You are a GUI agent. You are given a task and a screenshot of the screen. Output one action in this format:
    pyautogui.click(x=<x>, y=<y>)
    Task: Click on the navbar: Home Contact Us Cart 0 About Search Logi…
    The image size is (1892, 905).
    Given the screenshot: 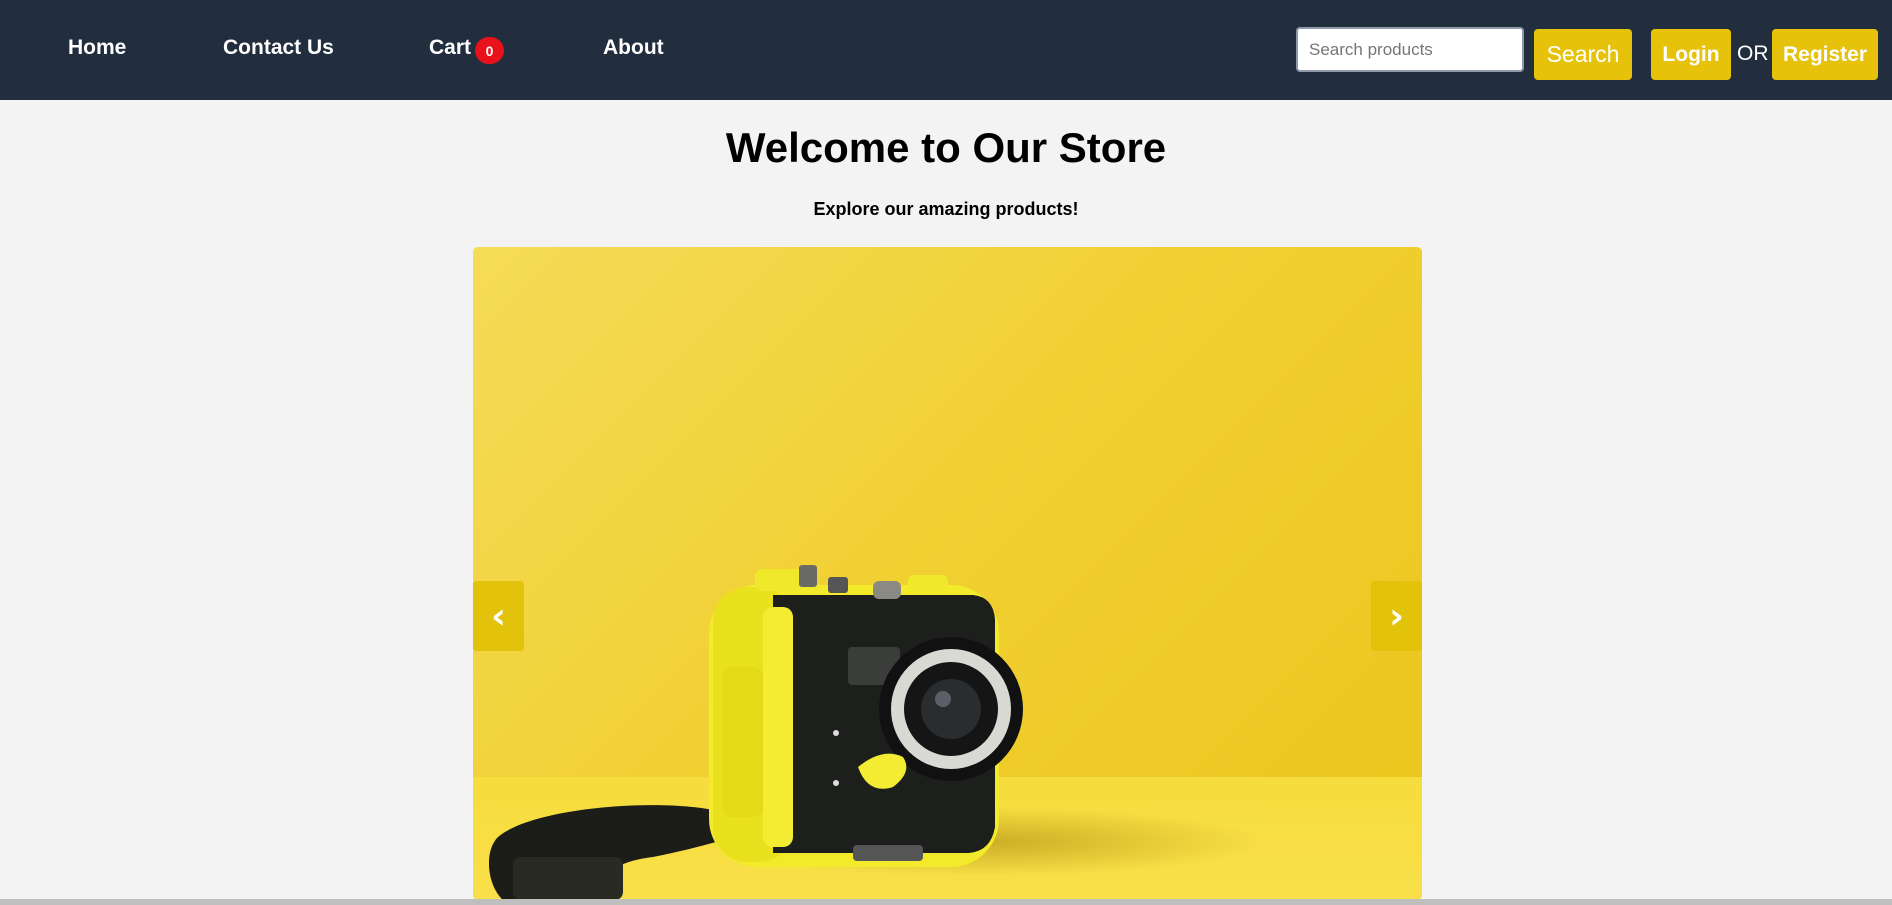 What is the action you would take?
    pyautogui.click(x=946, y=50)
    